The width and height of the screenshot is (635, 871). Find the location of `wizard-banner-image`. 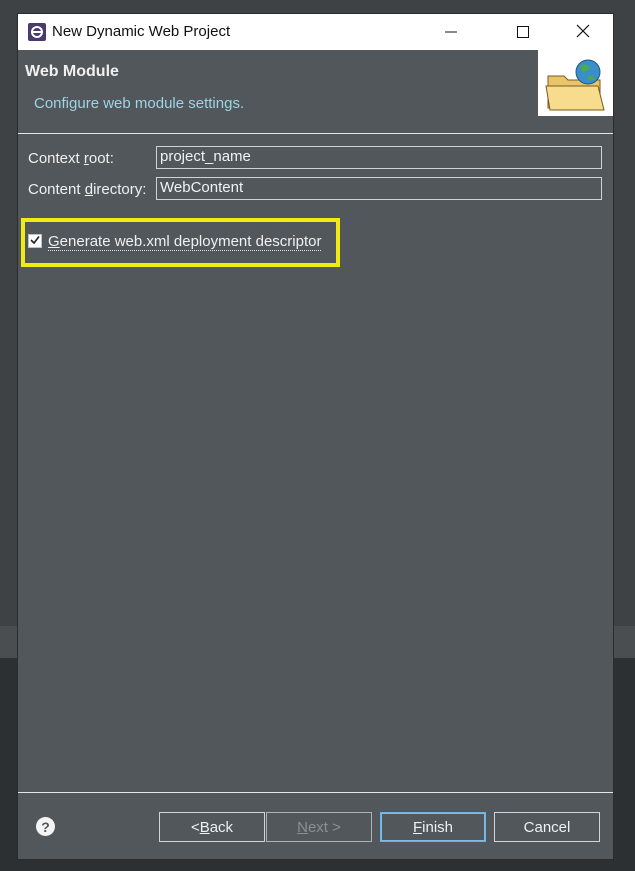

wizard-banner-image is located at coordinates (575, 83).